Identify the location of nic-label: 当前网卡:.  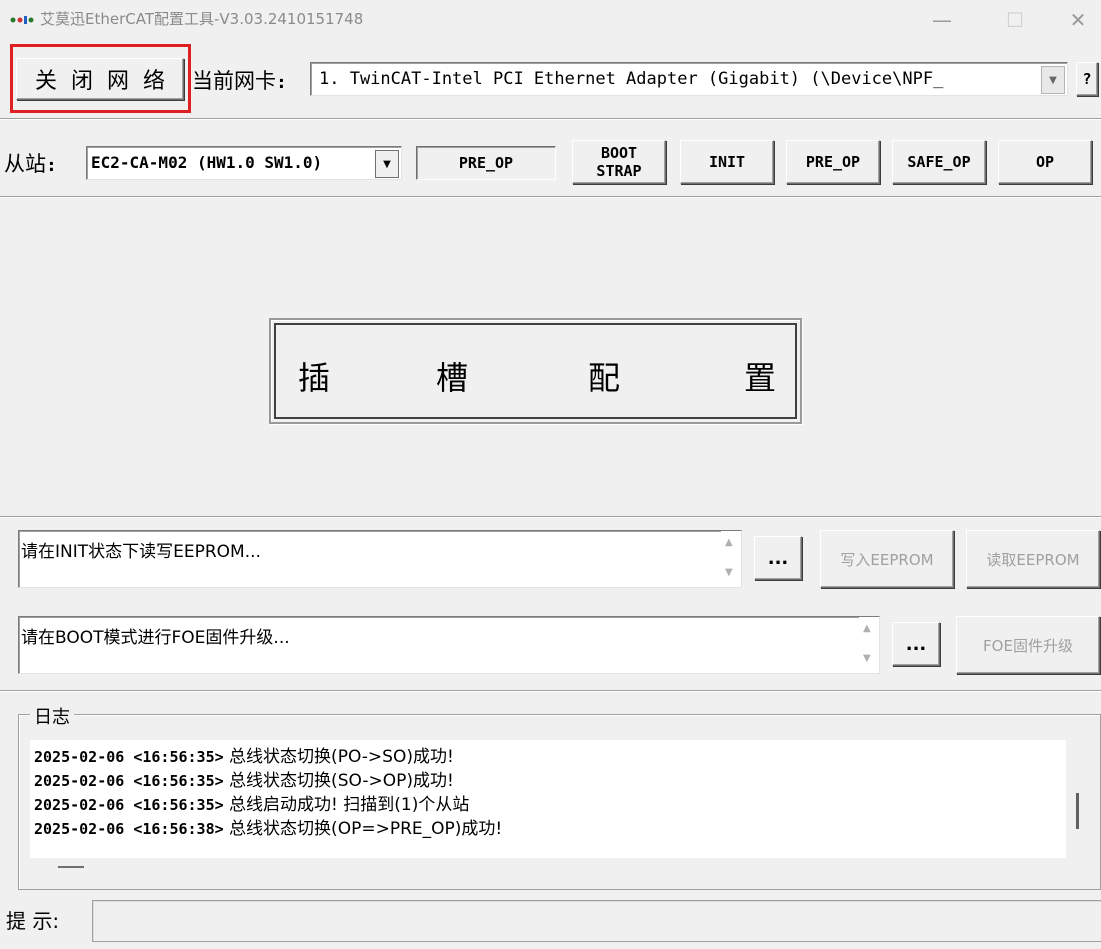
(239, 81).